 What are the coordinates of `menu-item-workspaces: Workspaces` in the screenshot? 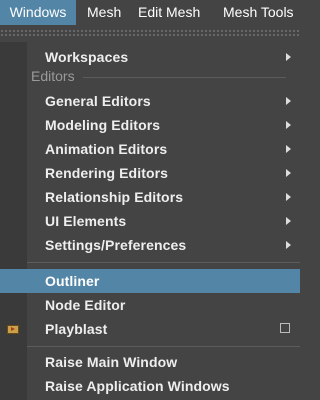 It's located at (163, 57).